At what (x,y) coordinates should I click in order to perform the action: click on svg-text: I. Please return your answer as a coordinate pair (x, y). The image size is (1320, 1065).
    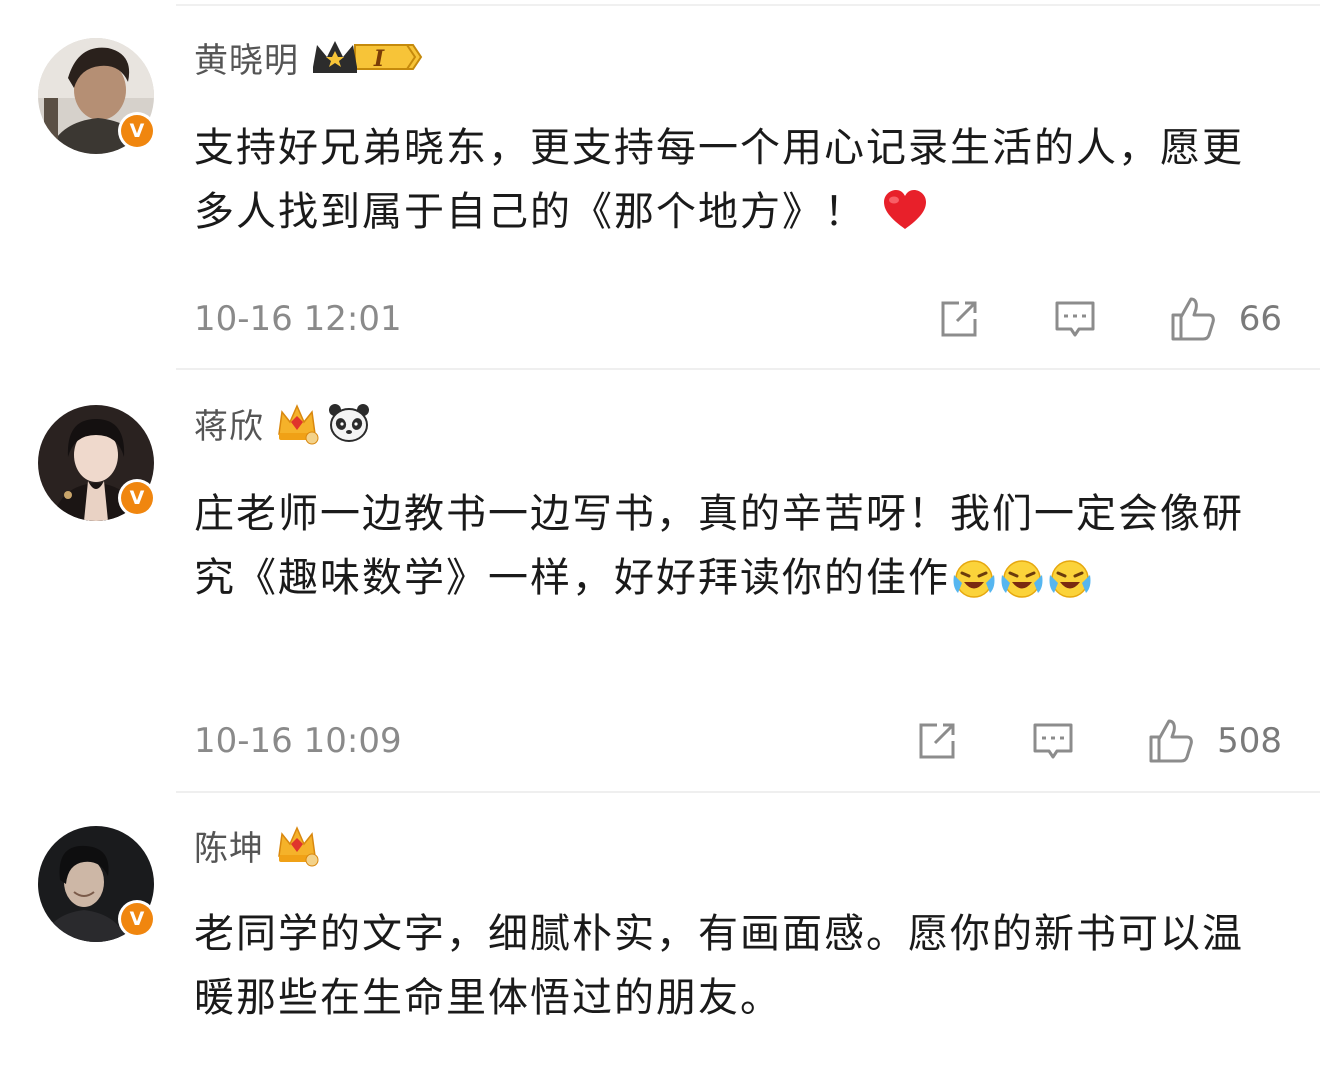
    Looking at the image, I should click on (379, 59).